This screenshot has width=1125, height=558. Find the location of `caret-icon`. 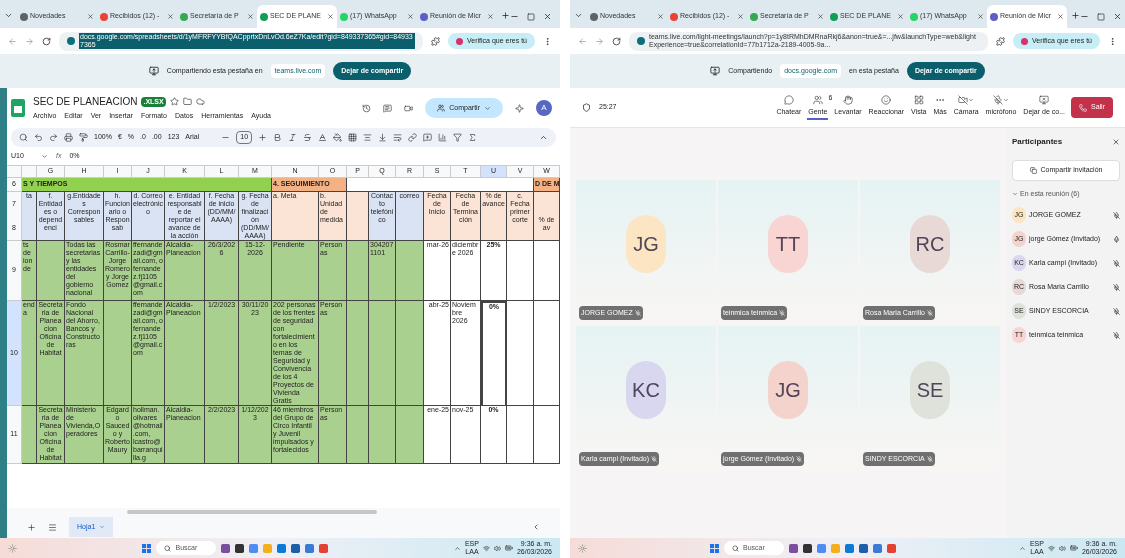

caret-icon is located at coordinates (44, 156).